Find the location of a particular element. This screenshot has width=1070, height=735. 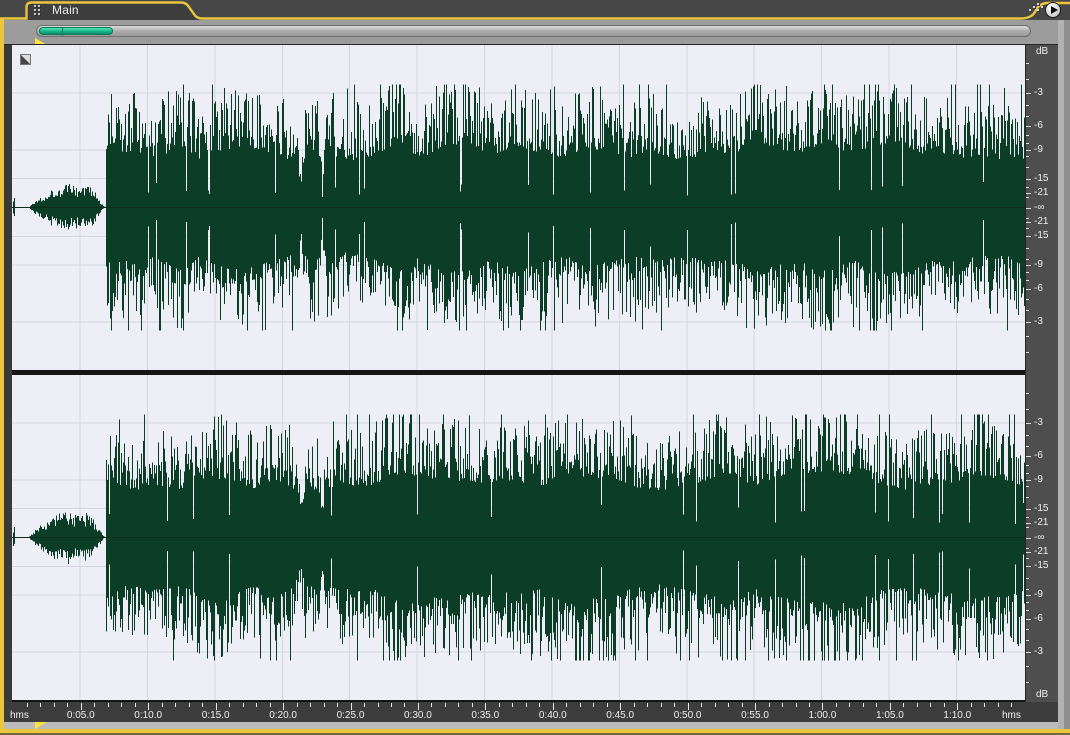

overview-scrollbar-thumb is located at coordinates (76, 31).